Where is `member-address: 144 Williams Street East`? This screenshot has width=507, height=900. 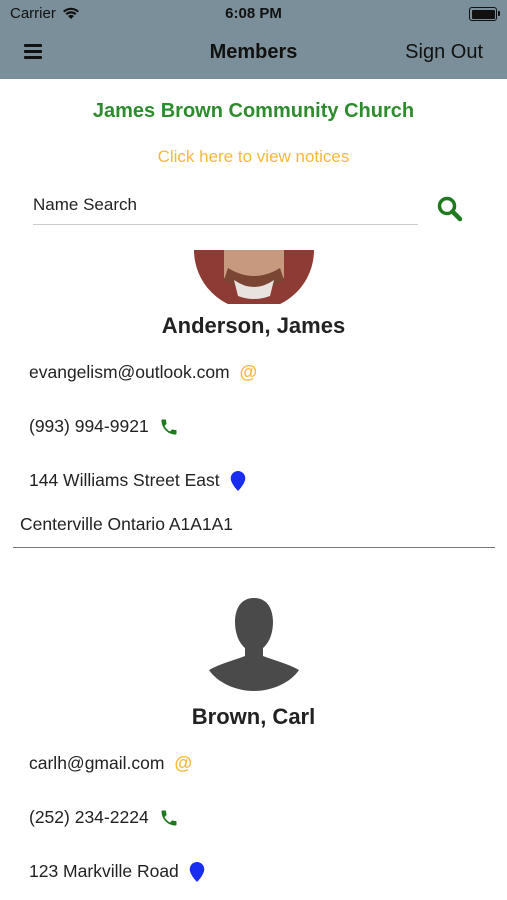
member-address: 144 Williams Street East is located at coordinates (137, 480).